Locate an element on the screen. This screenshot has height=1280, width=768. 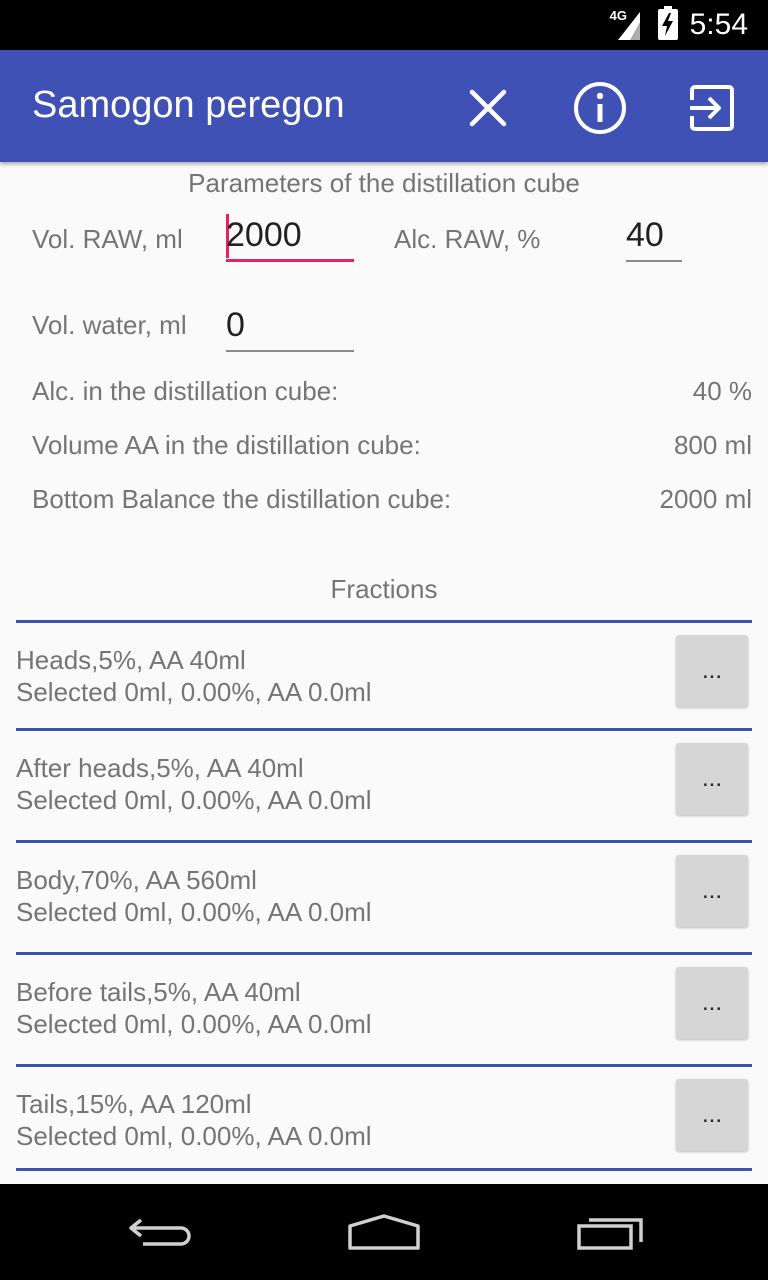
vol-raw-field: 2000 is located at coordinates (290, 236).